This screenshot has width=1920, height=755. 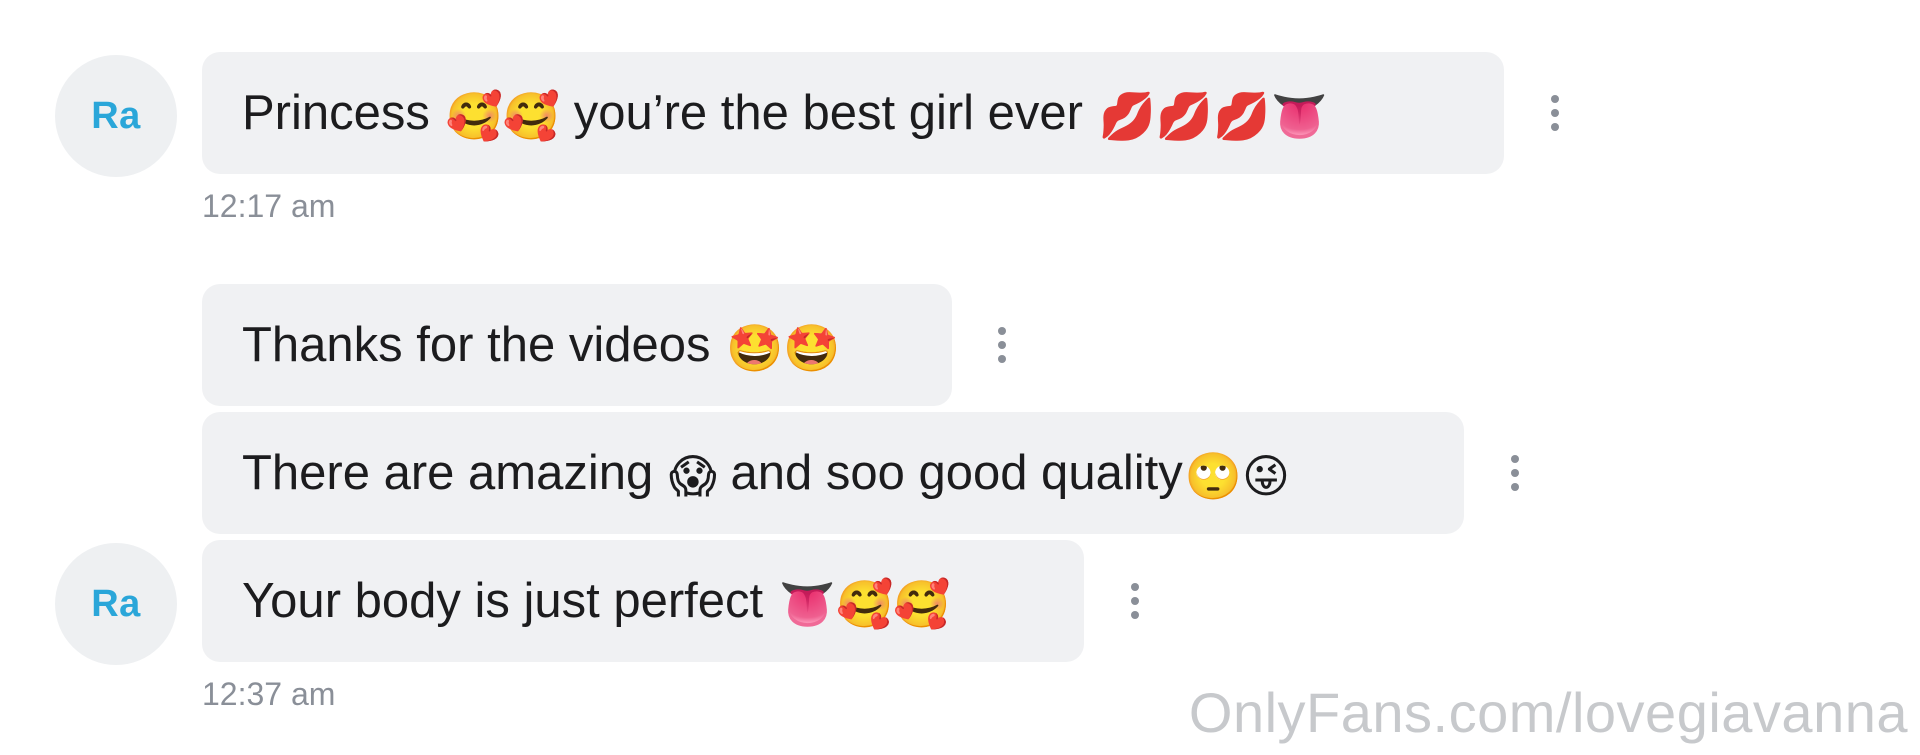 I want to click on emoji-group: 👅🥰🥰, so click(x=864, y=604).